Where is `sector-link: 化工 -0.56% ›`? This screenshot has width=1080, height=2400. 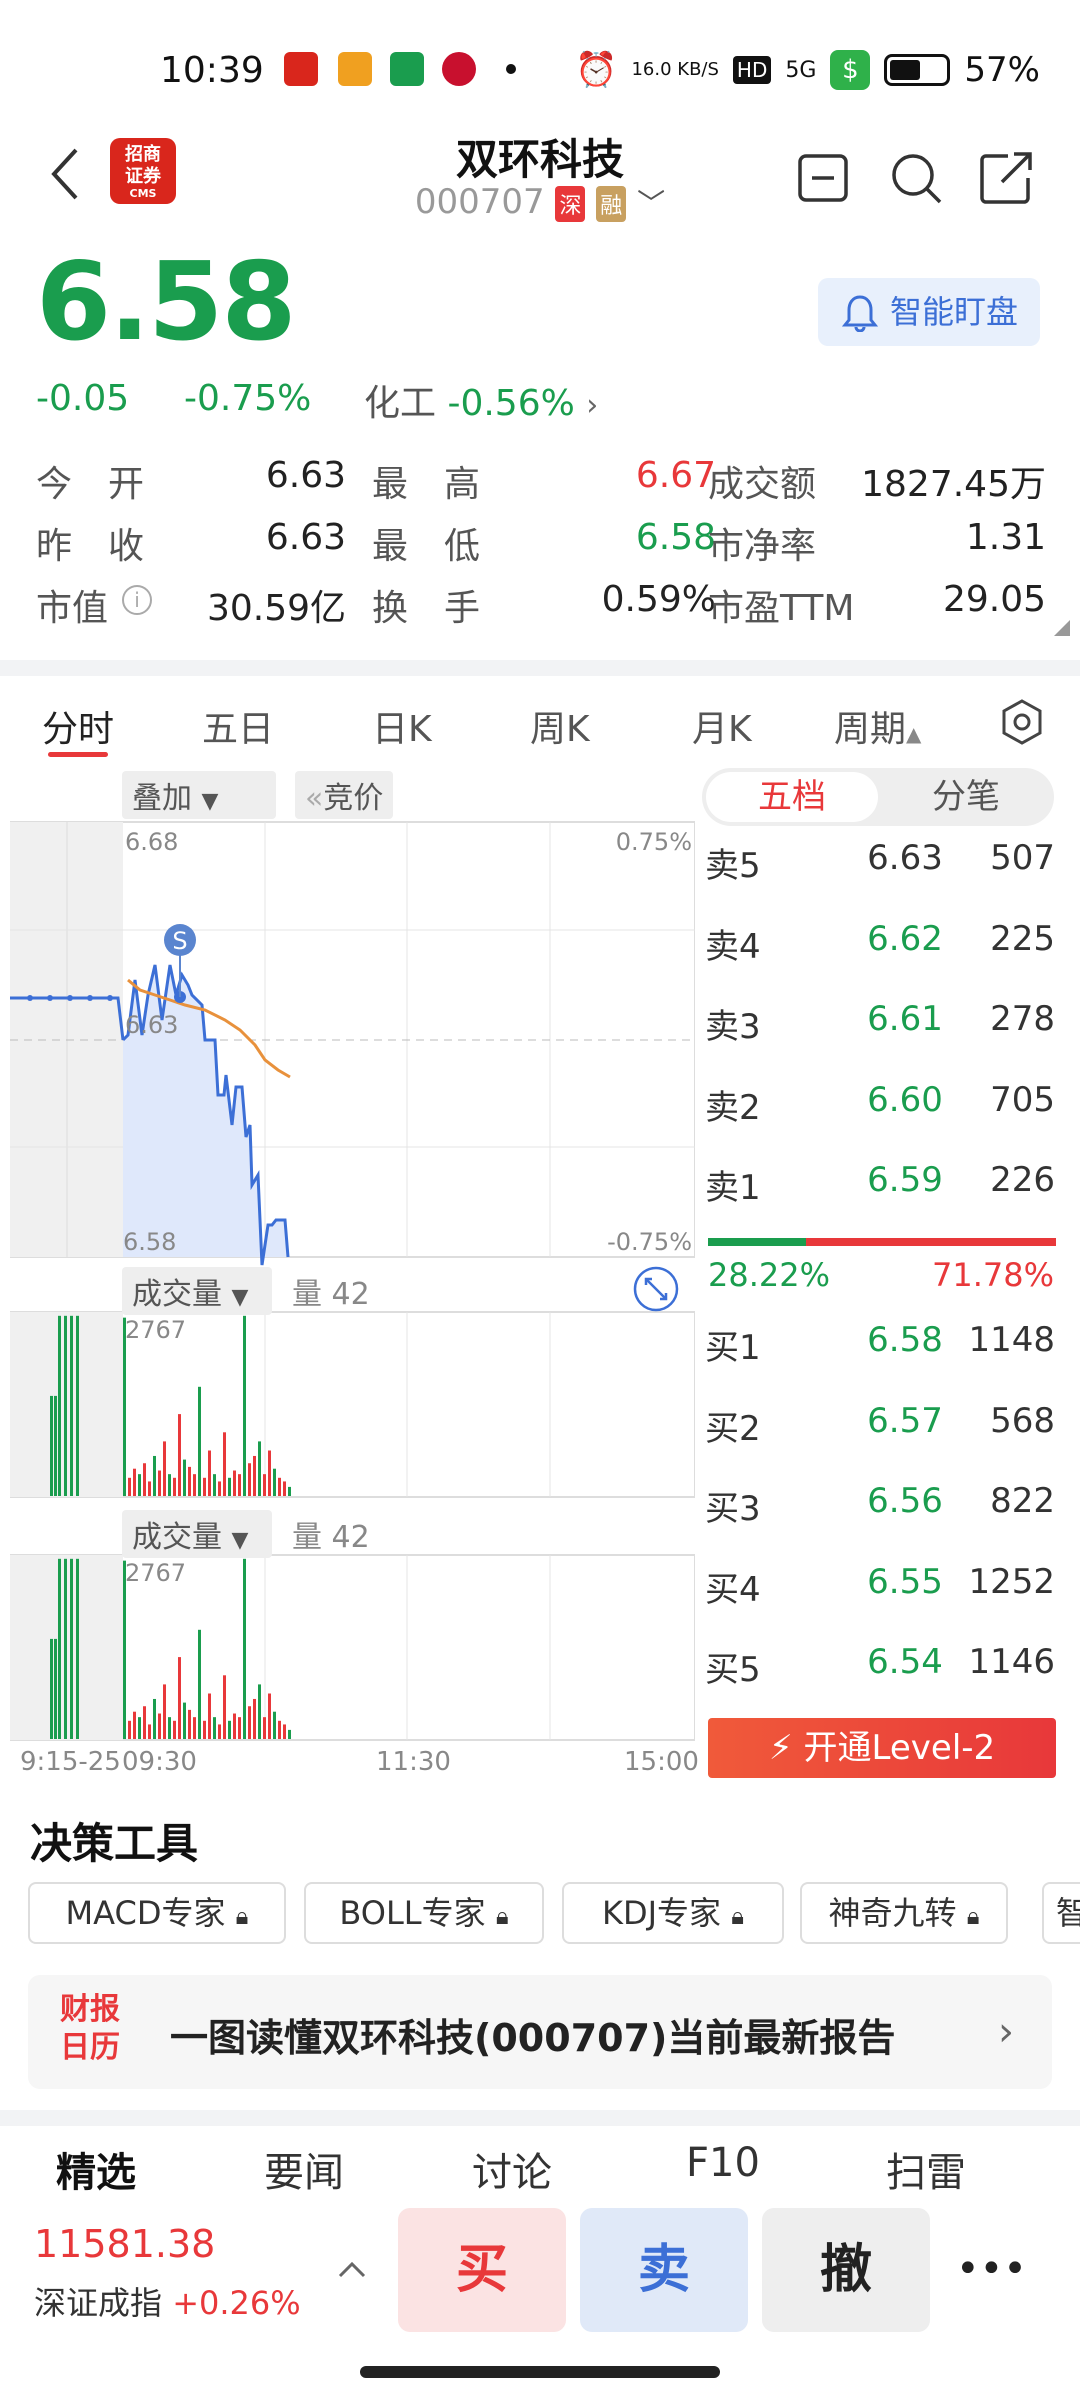
sector-link: 化工 -0.56% › is located at coordinates (481, 400).